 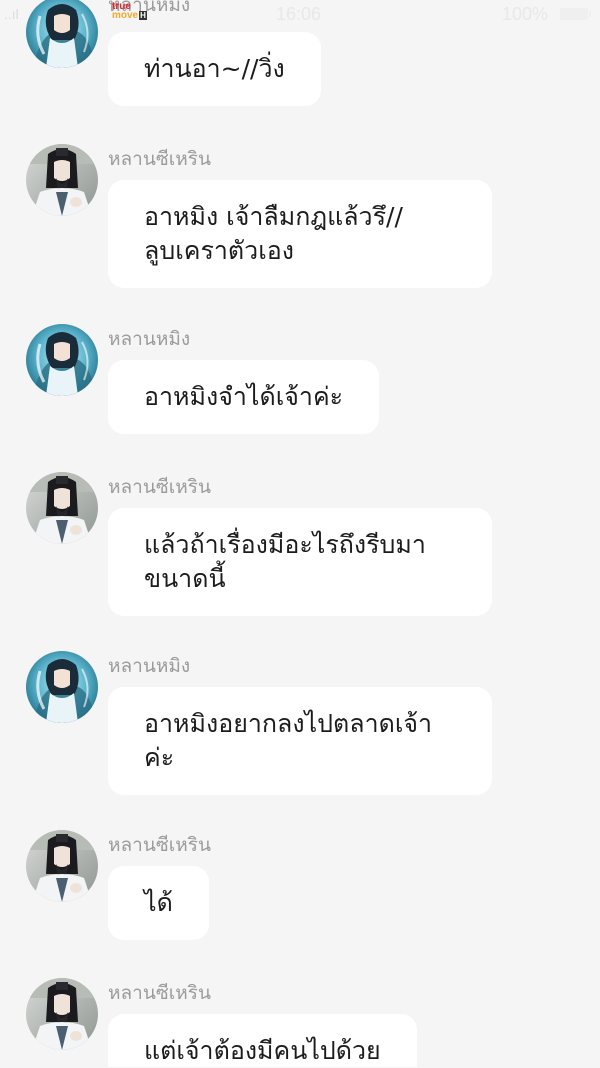 I want to click on message-bubble: ท่านอา~//วิ่ง, so click(x=214, y=69).